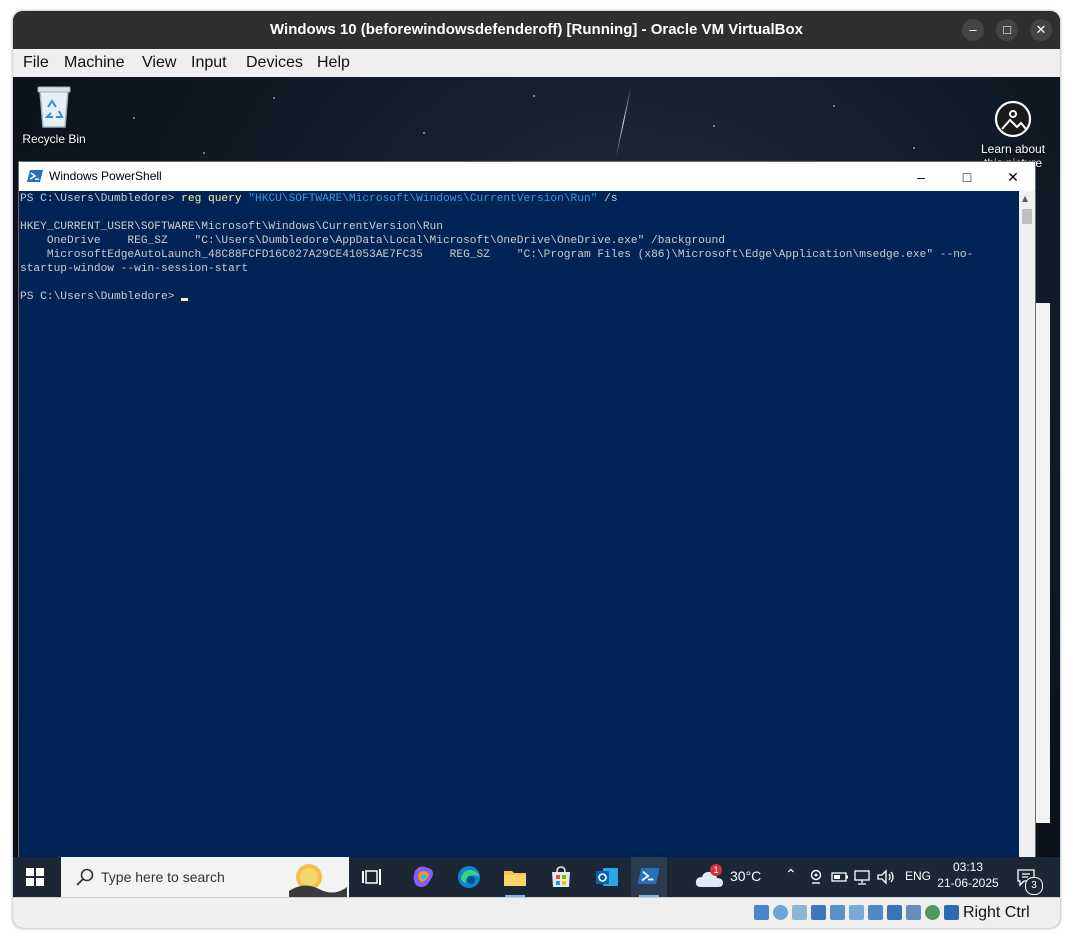  What do you see at coordinates (716, 870) in the screenshot?
I see `weather-alert-badge: 1` at bounding box center [716, 870].